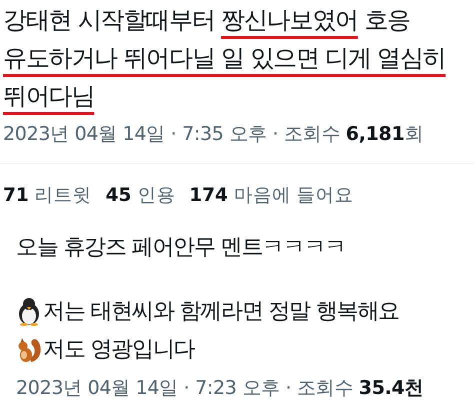 Image resolution: width=474 pixels, height=415 pixels. What do you see at coordinates (29, 312) in the screenshot?
I see `penguin-icon` at bounding box center [29, 312].